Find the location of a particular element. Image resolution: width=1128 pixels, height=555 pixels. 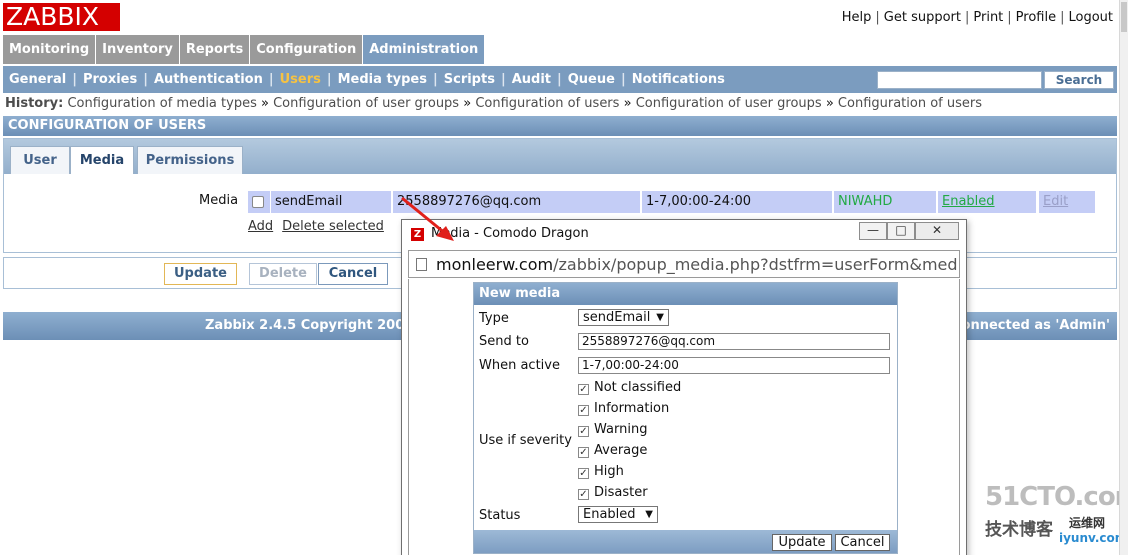

search-input is located at coordinates (959, 80).